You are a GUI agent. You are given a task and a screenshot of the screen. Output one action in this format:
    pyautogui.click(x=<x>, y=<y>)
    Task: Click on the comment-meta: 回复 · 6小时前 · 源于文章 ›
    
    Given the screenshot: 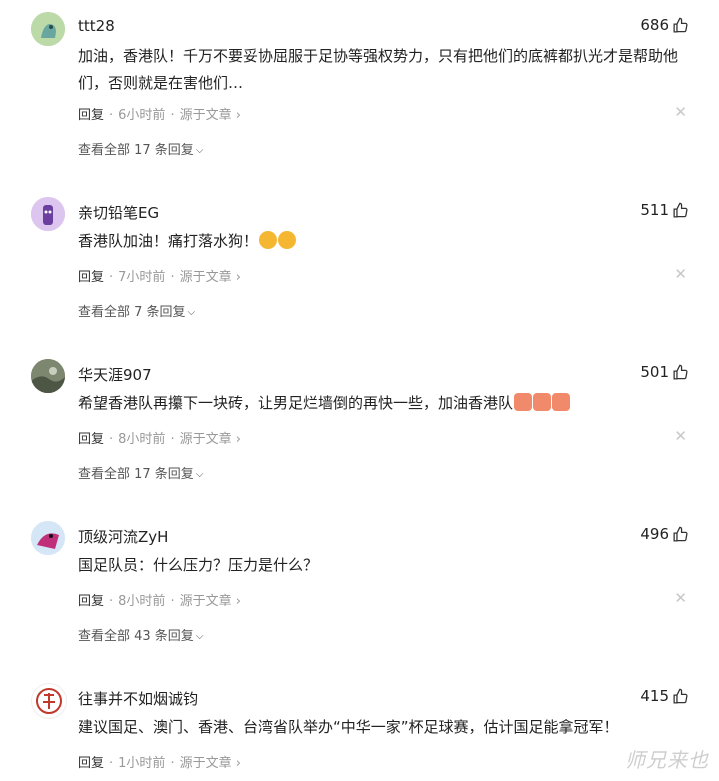 What is the action you would take?
    pyautogui.click(x=159, y=115)
    